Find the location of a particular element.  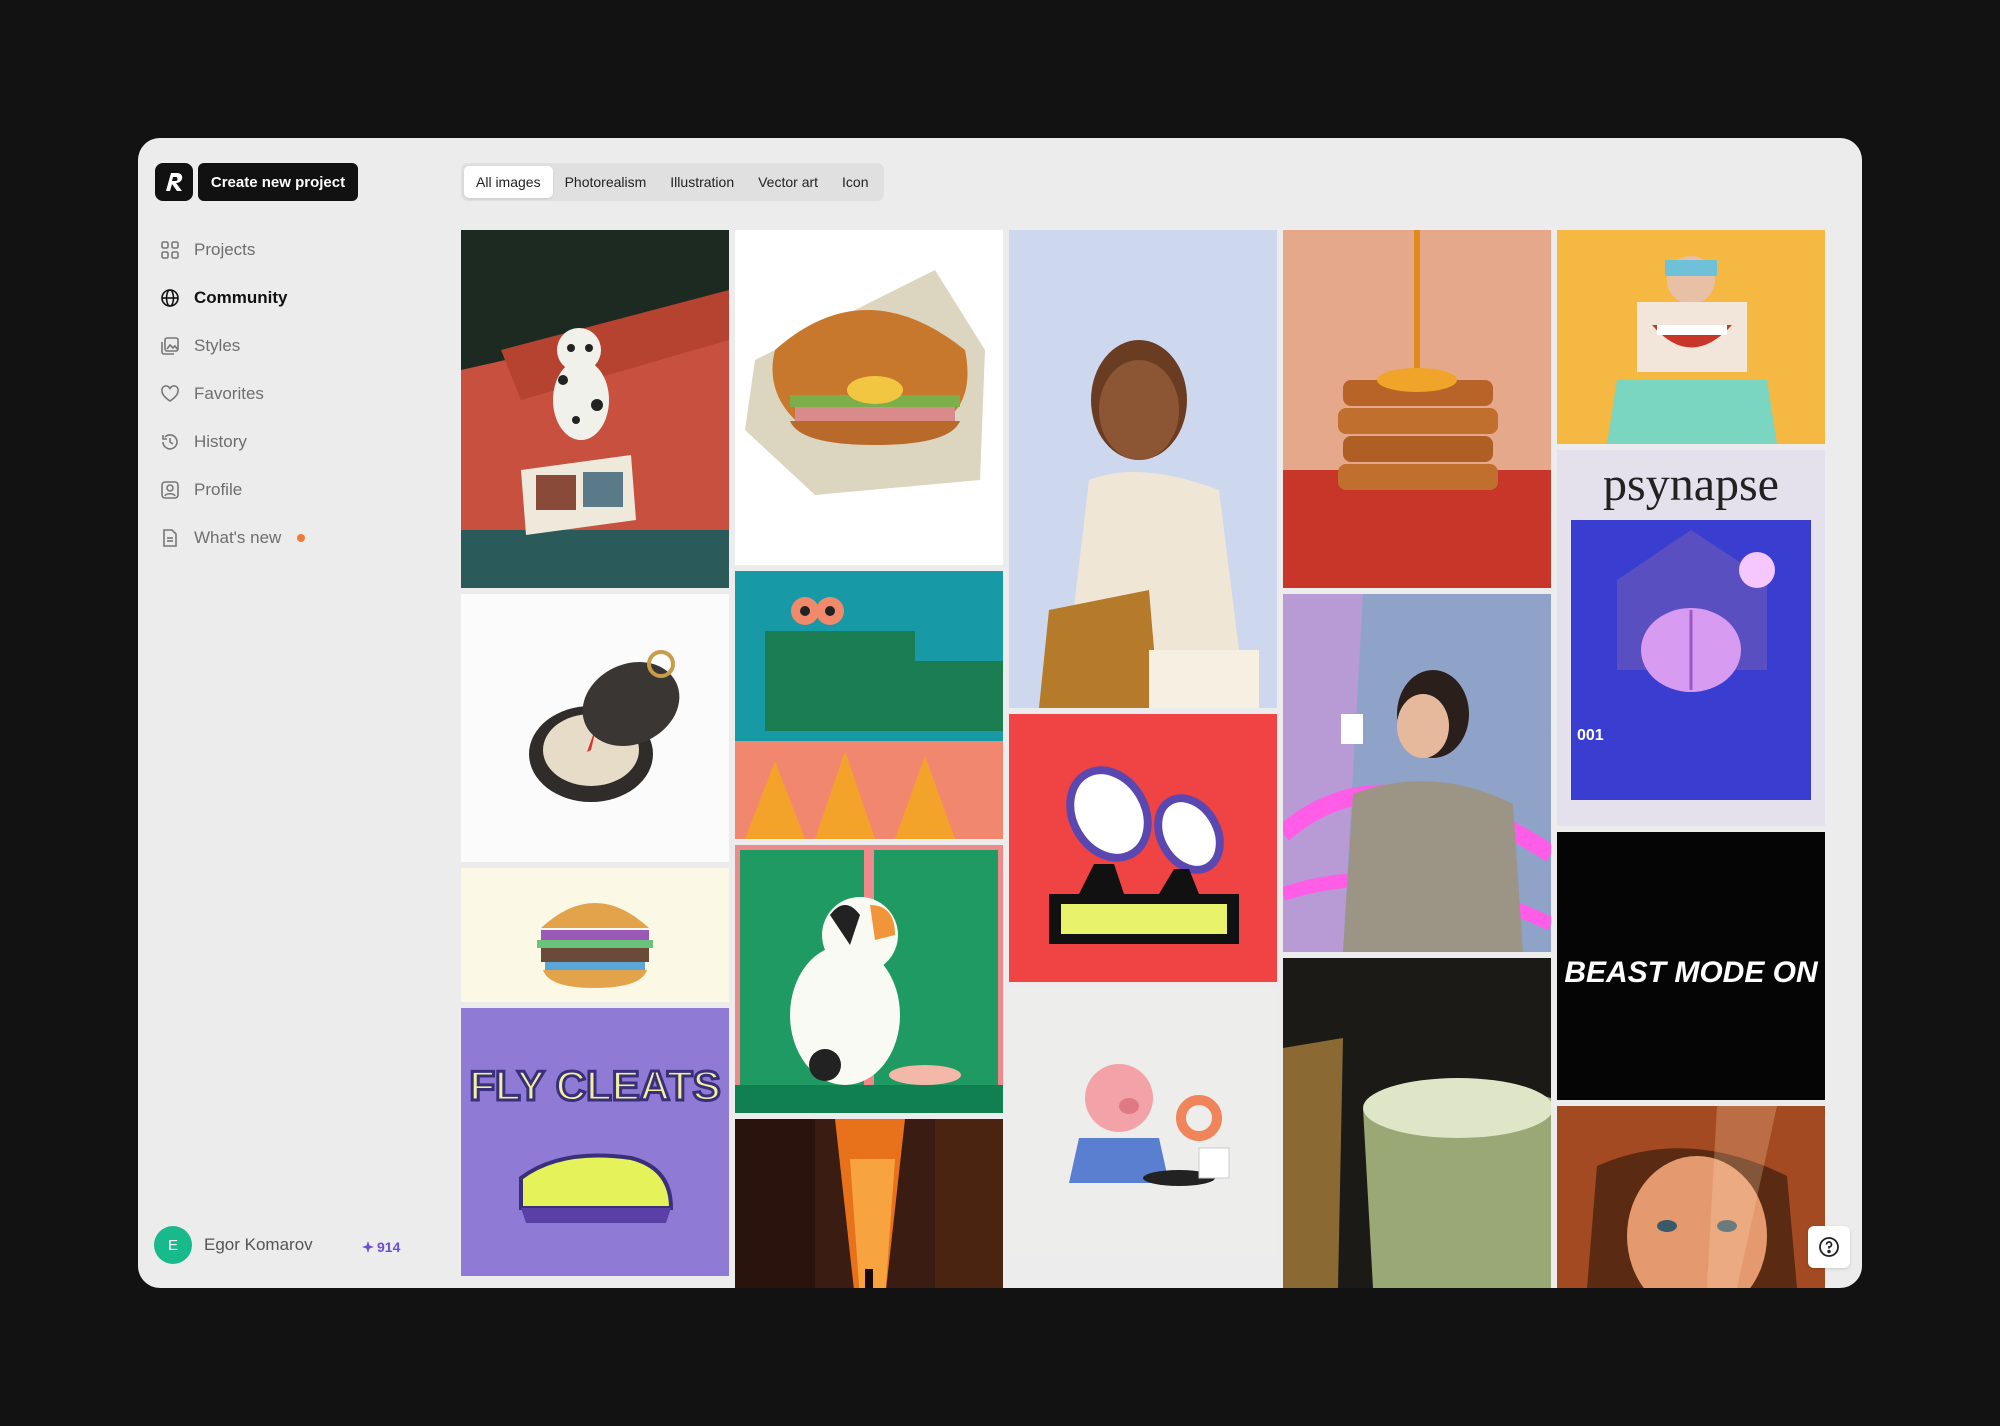

grid-icon is located at coordinates (170, 250).